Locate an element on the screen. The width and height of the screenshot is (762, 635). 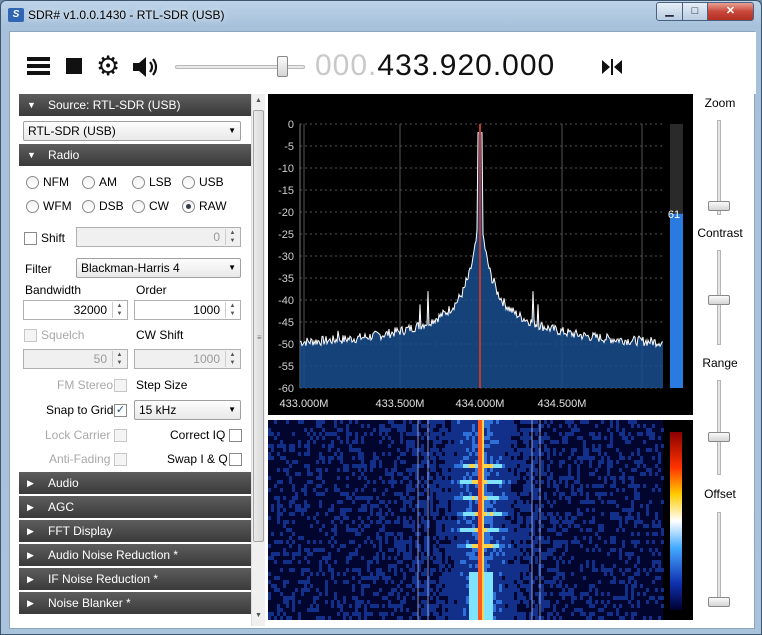
shift-input: 0 ▲ ▼ is located at coordinates (158, 237).